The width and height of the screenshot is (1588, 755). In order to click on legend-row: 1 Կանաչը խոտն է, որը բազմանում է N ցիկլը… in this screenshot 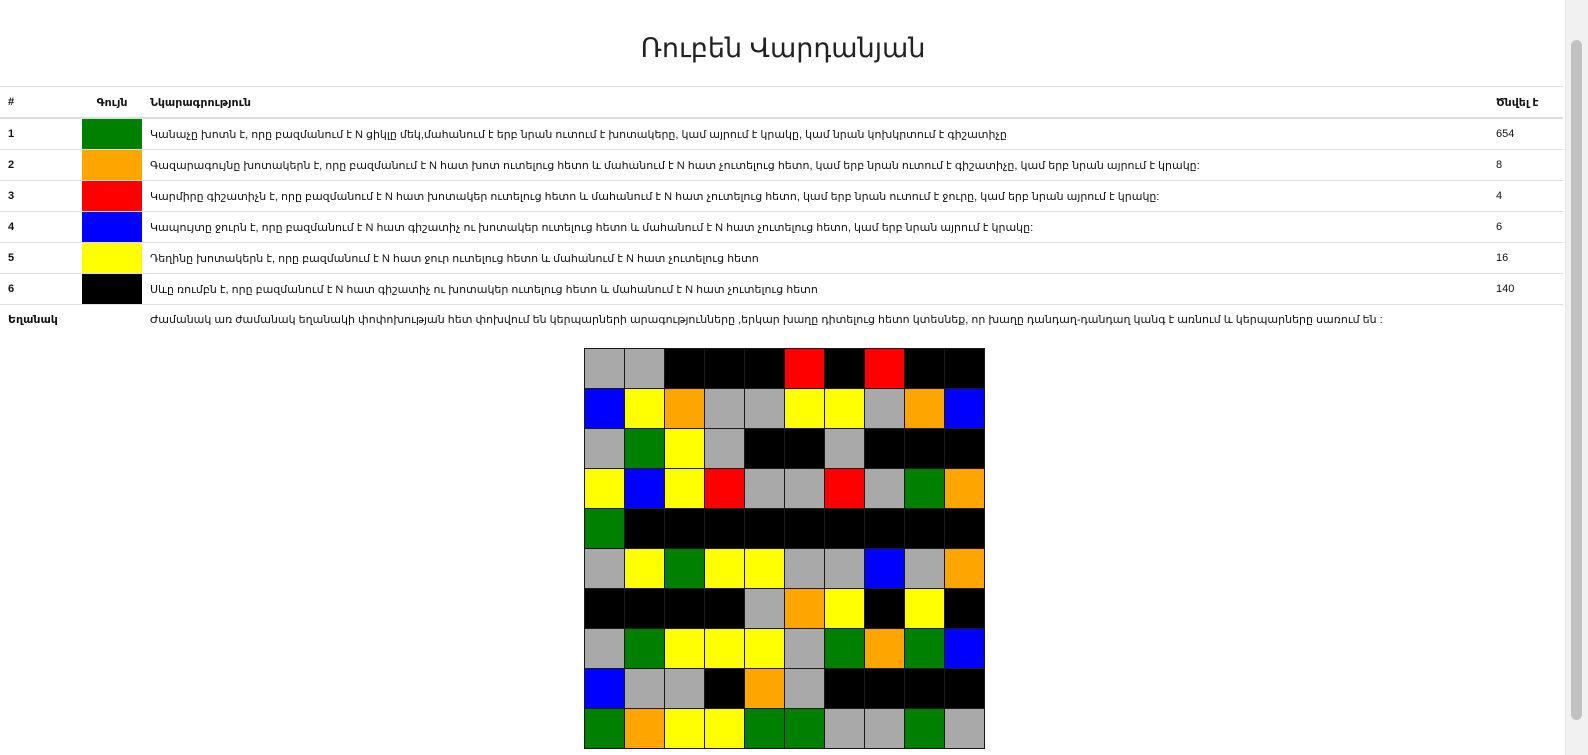, I will do `click(781, 133)`.